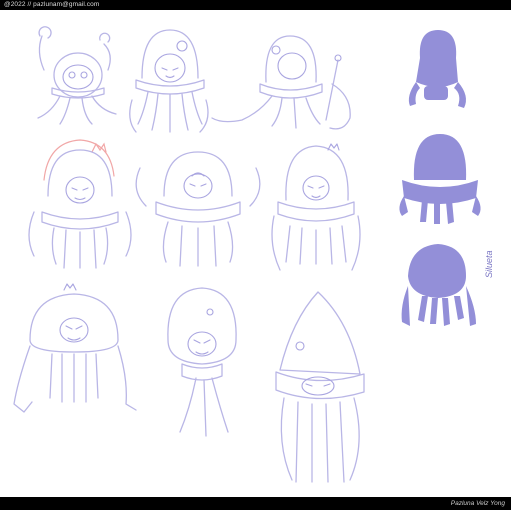  What do you see at coordinates (255, 503) in the screenshot?
I see `bottom-bar: Pazluna Velz Yong` at bounding box center [255, 503].